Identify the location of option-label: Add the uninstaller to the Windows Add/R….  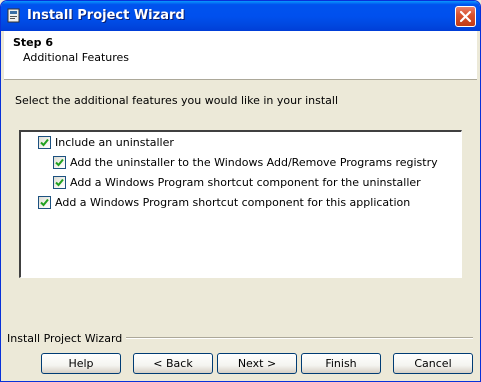
(254, 162).